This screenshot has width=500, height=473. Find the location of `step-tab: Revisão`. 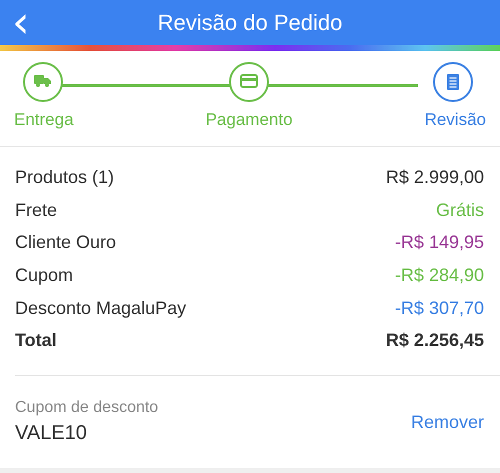

step-tab: Revisão is located at coordinates (455, 120).